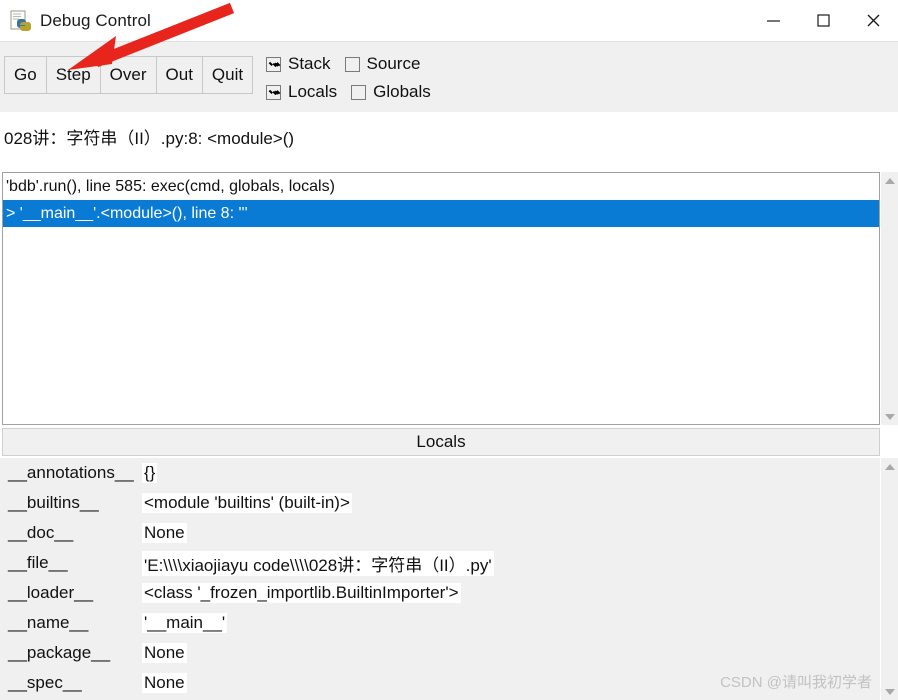 Image resolution: width=898 pixels, height=700 pixels. Describe the element at coordinates (440, 533) in the screenshot. I see `table-row: __doc__ None` at that location.